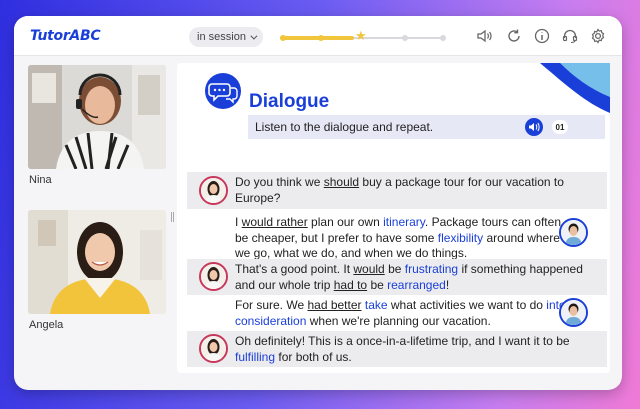 The image size is (640, 409). Describe the element at coordinates (570, 36) in the screenshot. I see `headset-icon` at that location.